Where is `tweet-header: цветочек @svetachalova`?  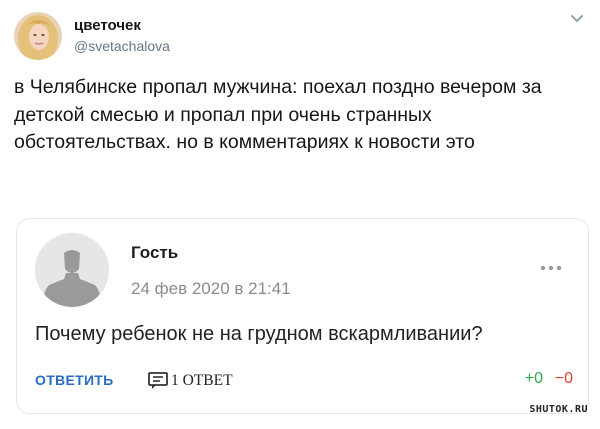
tweet-header: цветочек @svetachalova is located at coordinates (300, 36).